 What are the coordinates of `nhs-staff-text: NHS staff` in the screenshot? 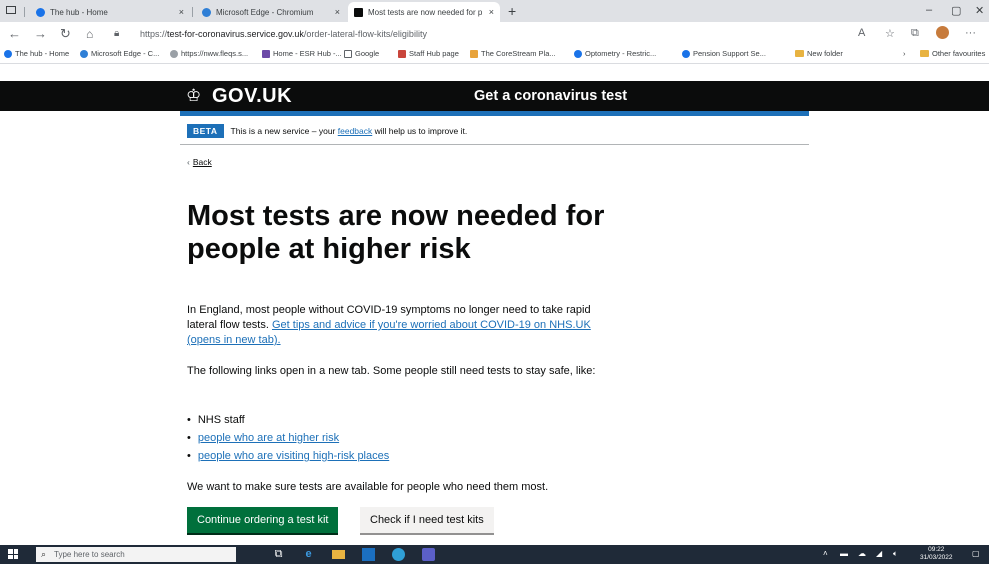 It's located at (221, 420).